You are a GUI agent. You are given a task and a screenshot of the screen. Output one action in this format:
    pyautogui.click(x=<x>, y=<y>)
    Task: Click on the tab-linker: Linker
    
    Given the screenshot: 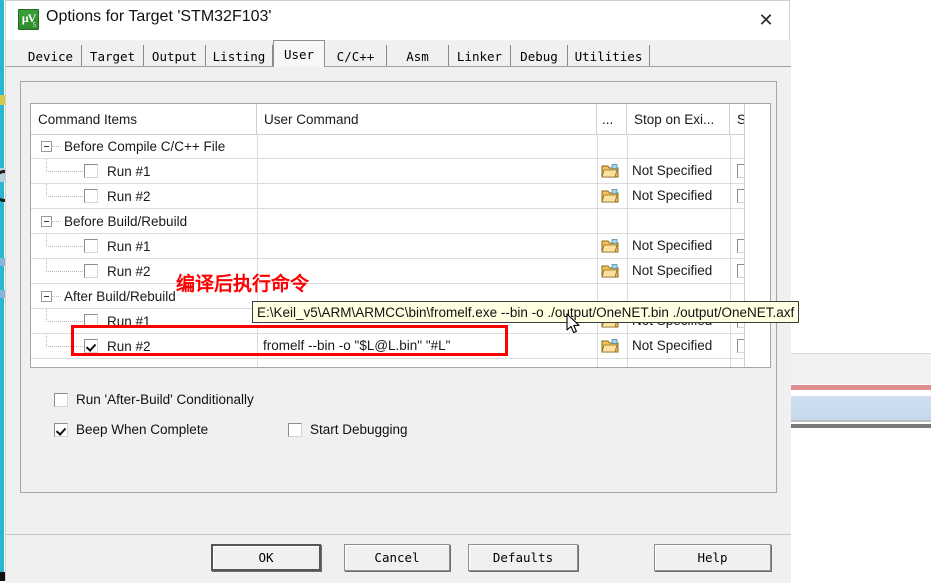 What is the action you would take?
    pyautogui.click(x=480, y=56)
    